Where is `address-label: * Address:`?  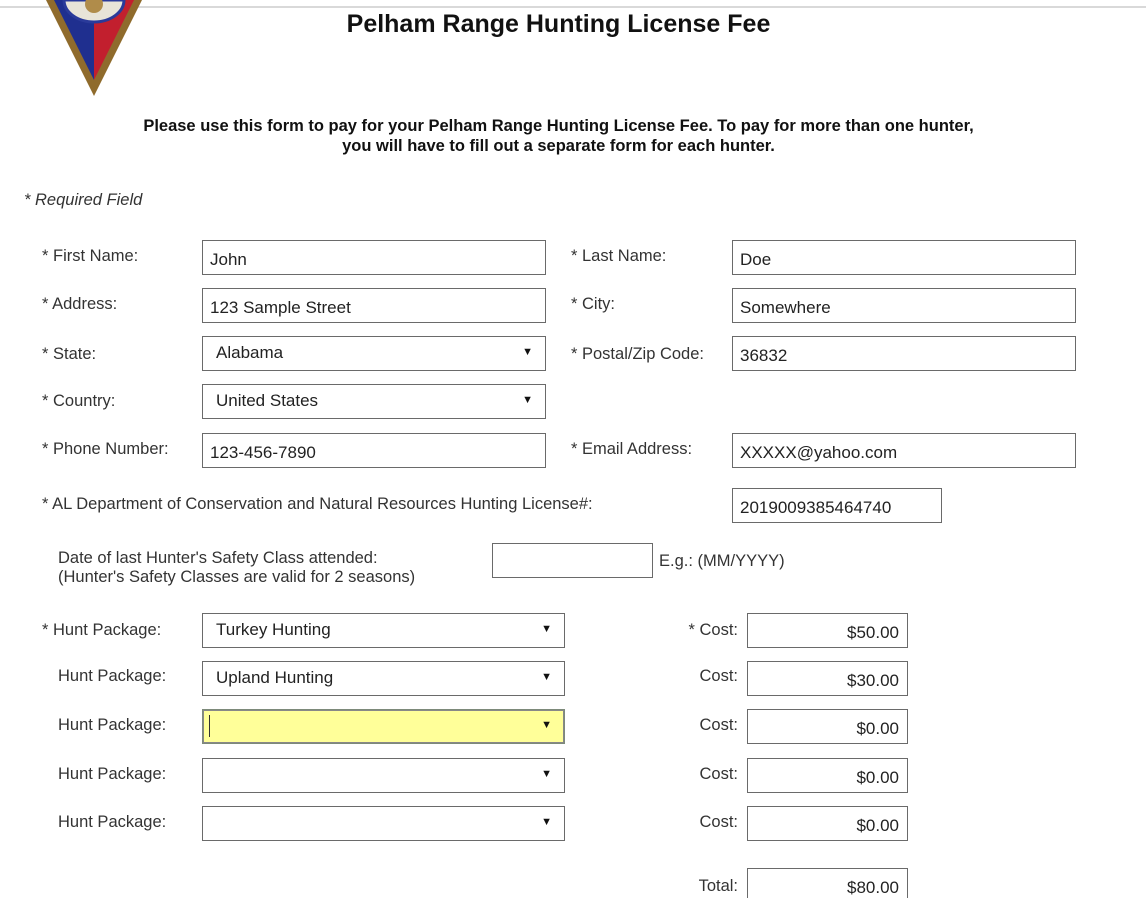
address-label: * Address: is located at coordinates (80, 304).